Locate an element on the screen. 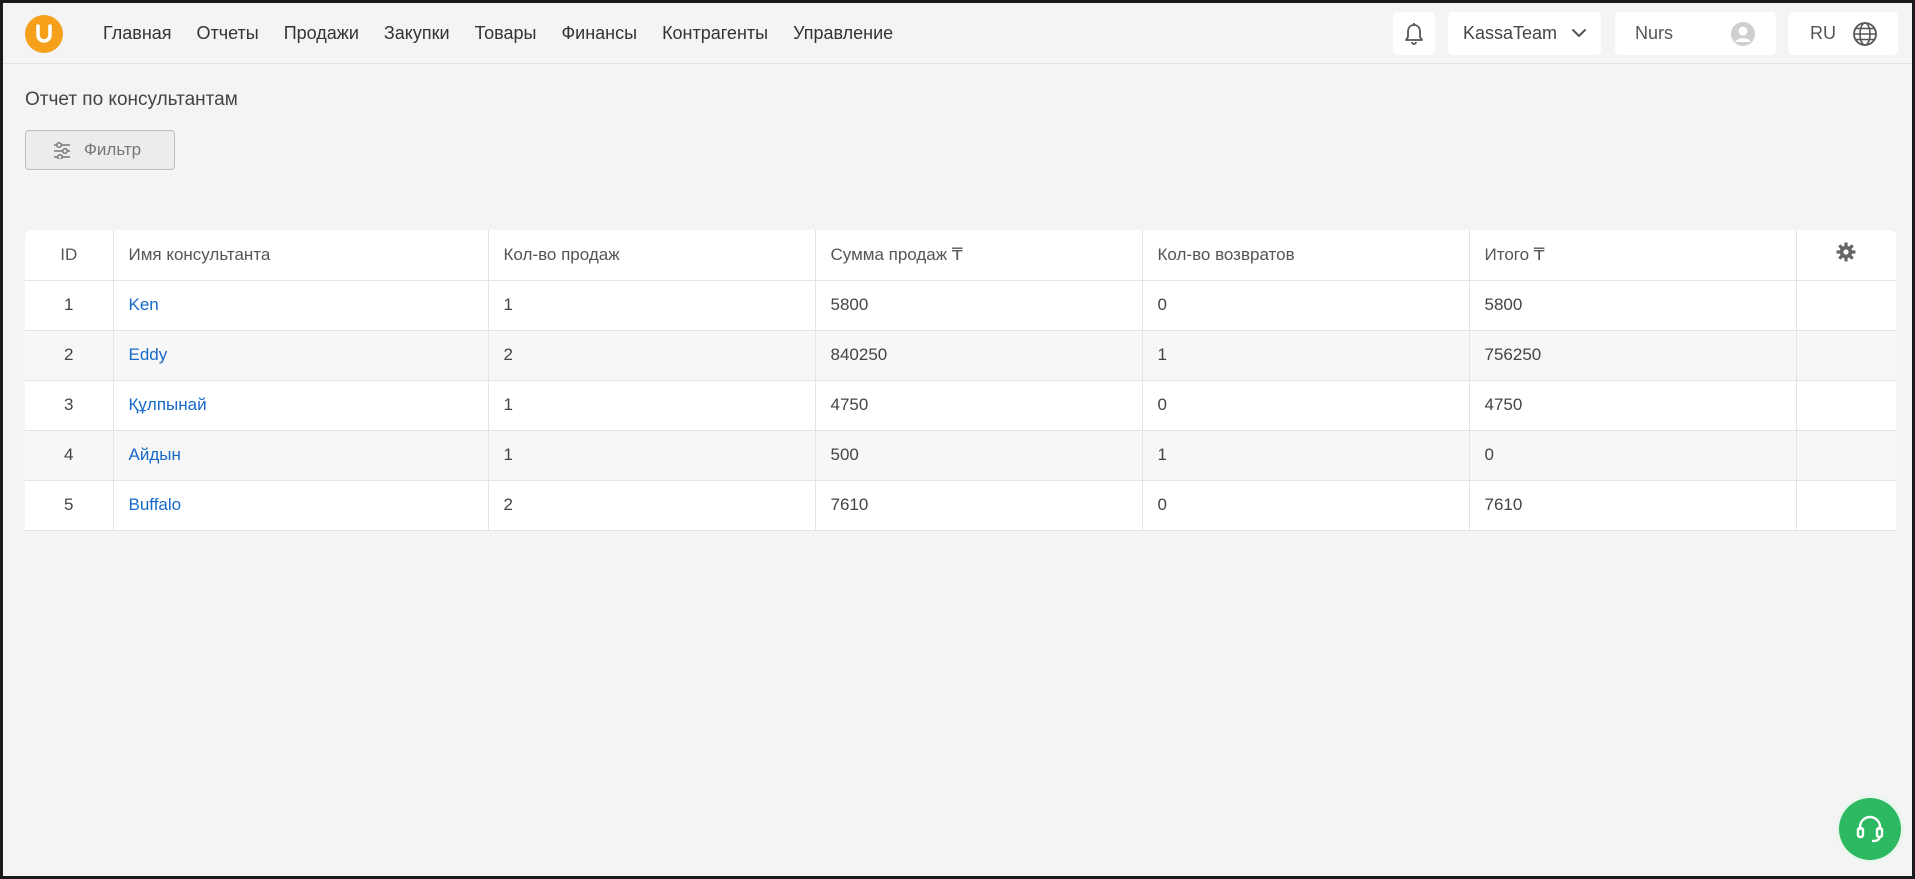 Image resolution: width=1915 pixels, height=879 pixels. page-title: Отчет по консультантам is located at coordinates (131, 99).